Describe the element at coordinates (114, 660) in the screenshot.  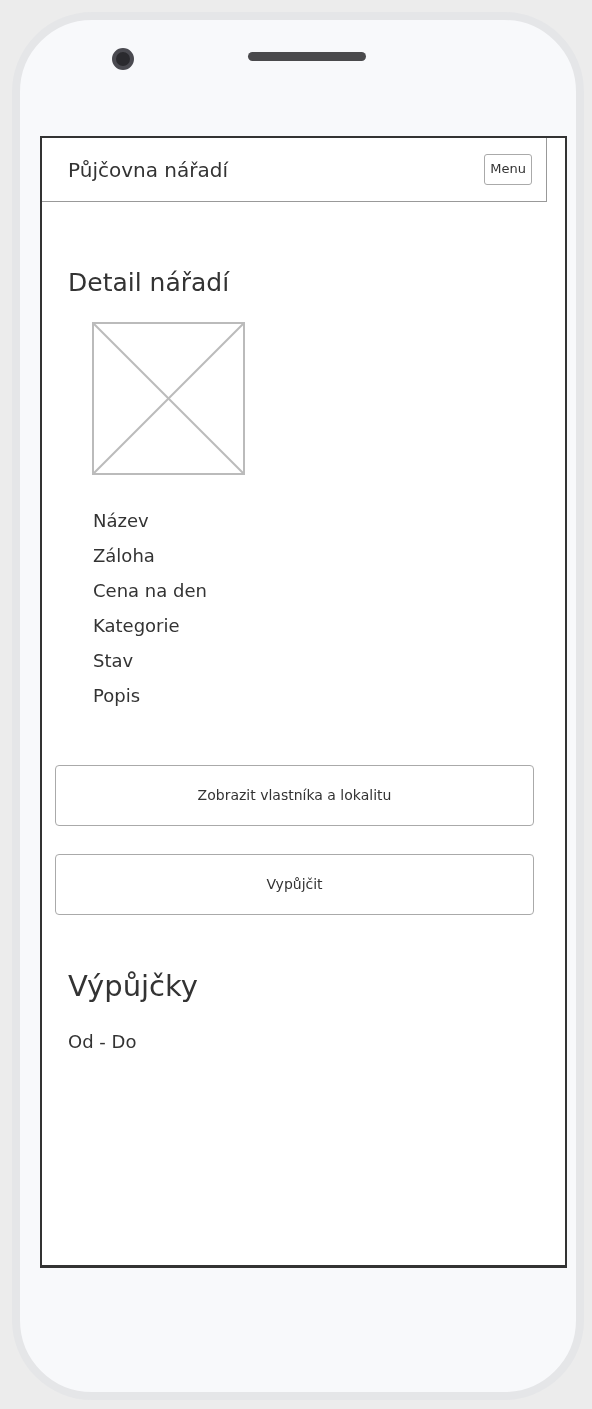
I see `field-label: Stav` at that location.